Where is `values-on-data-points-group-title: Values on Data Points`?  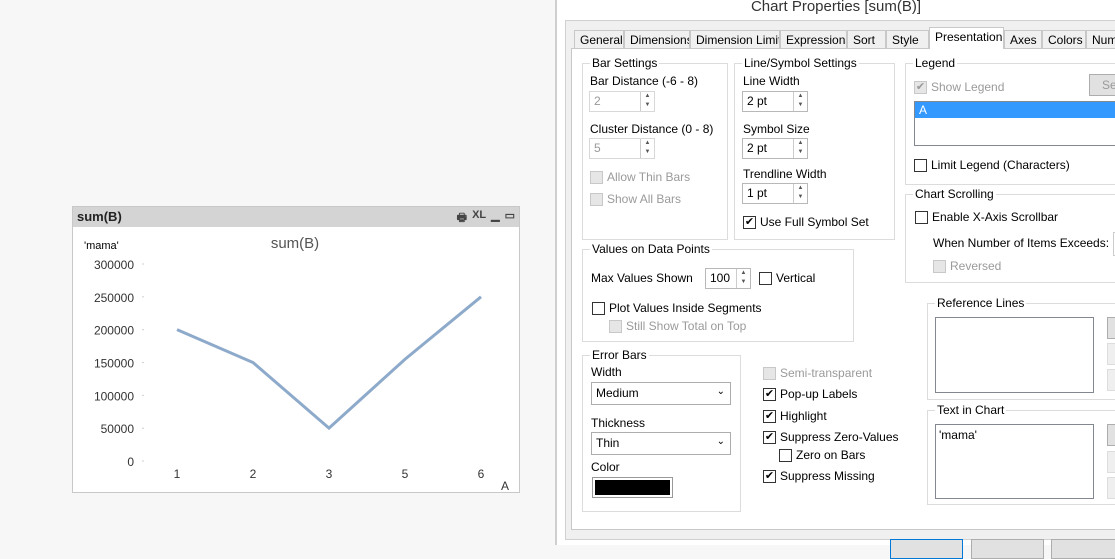
values-on-data-points-group-title: Values on Data Points is located at coordinates (651, 249).